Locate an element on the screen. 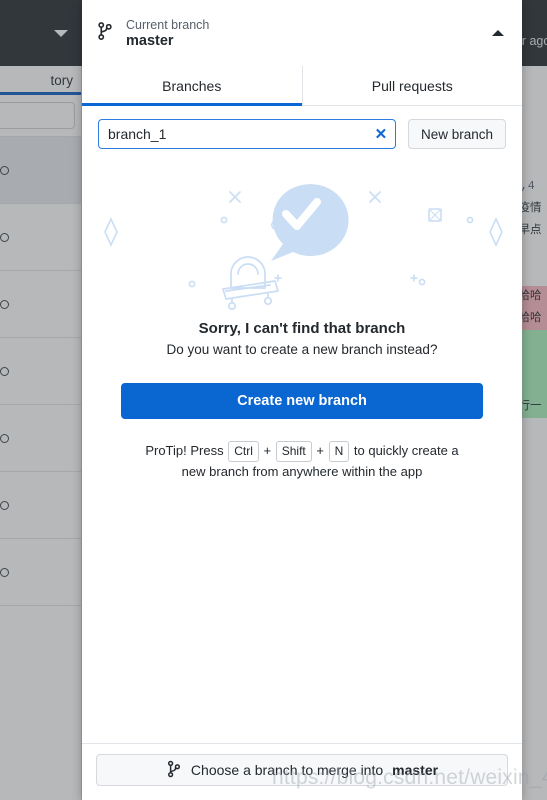 The width and height of the screenshot is (547, 800). current-branch-name: master is located at coordinates (150, 40).